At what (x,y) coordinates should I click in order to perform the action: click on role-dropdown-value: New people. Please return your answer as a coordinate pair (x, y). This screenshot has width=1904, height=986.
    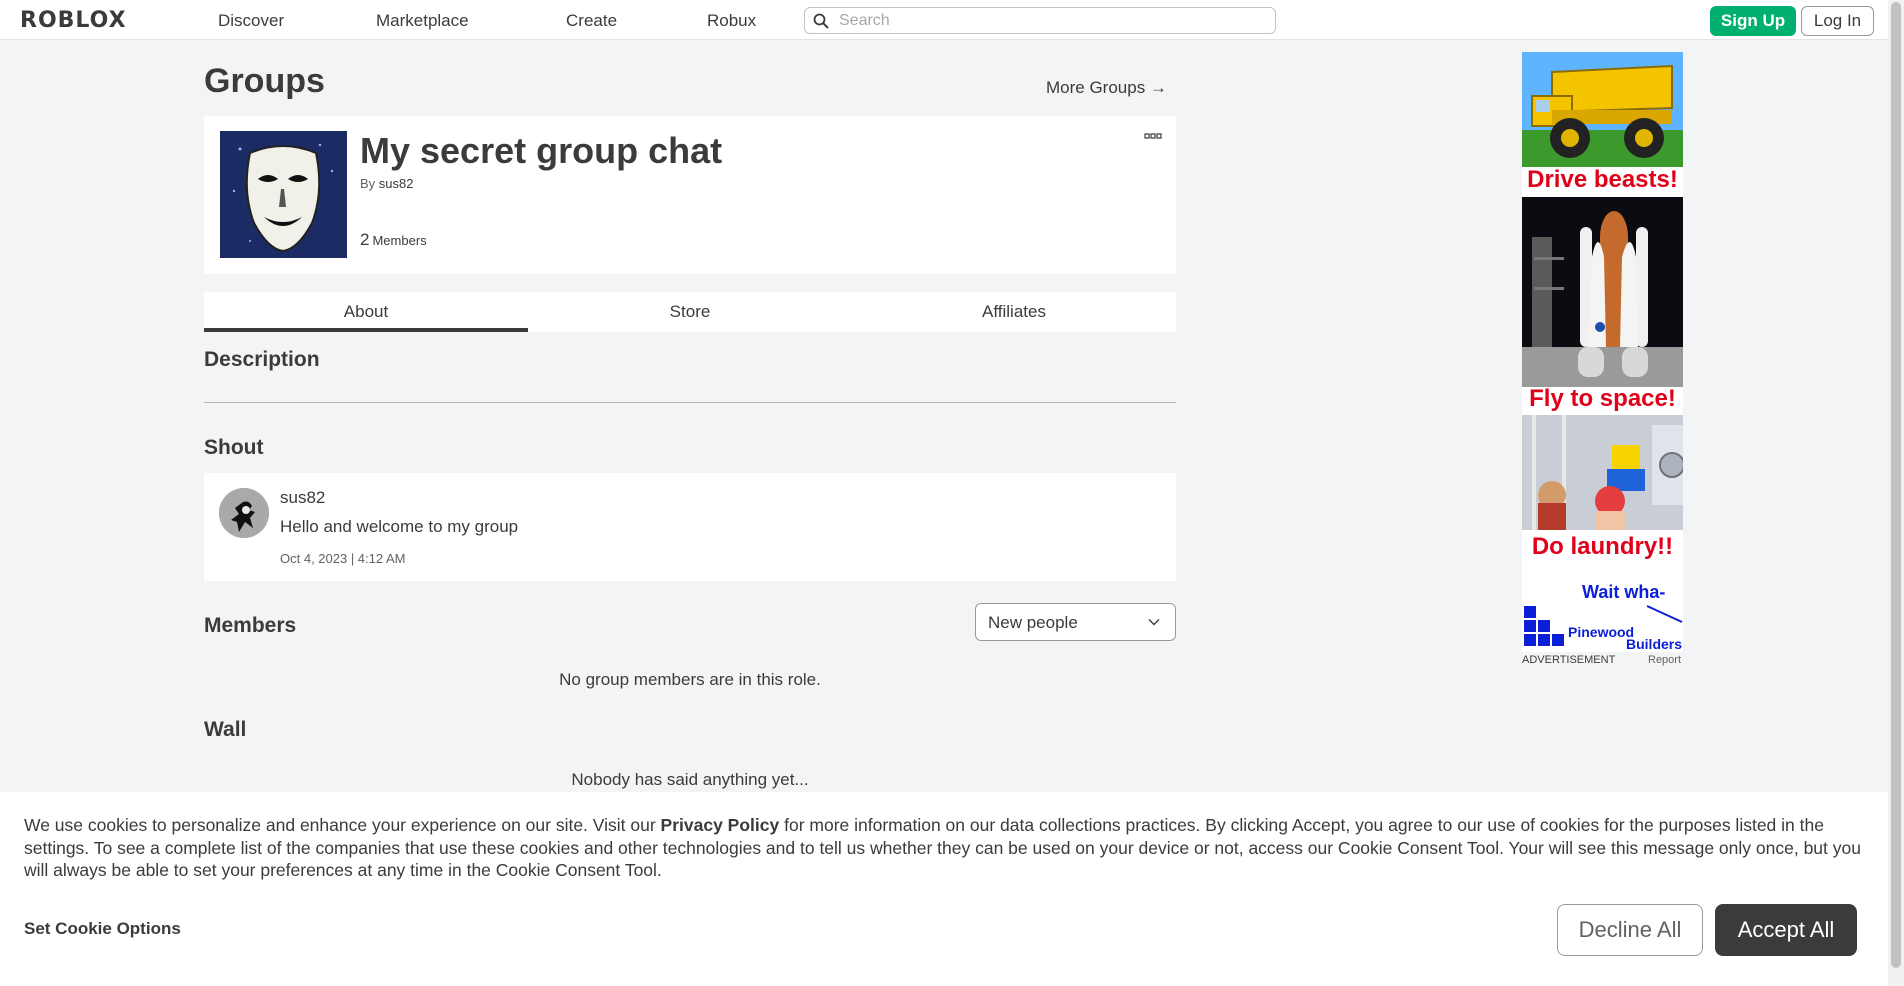
    Looking at the image, I should click on (1033, 622).